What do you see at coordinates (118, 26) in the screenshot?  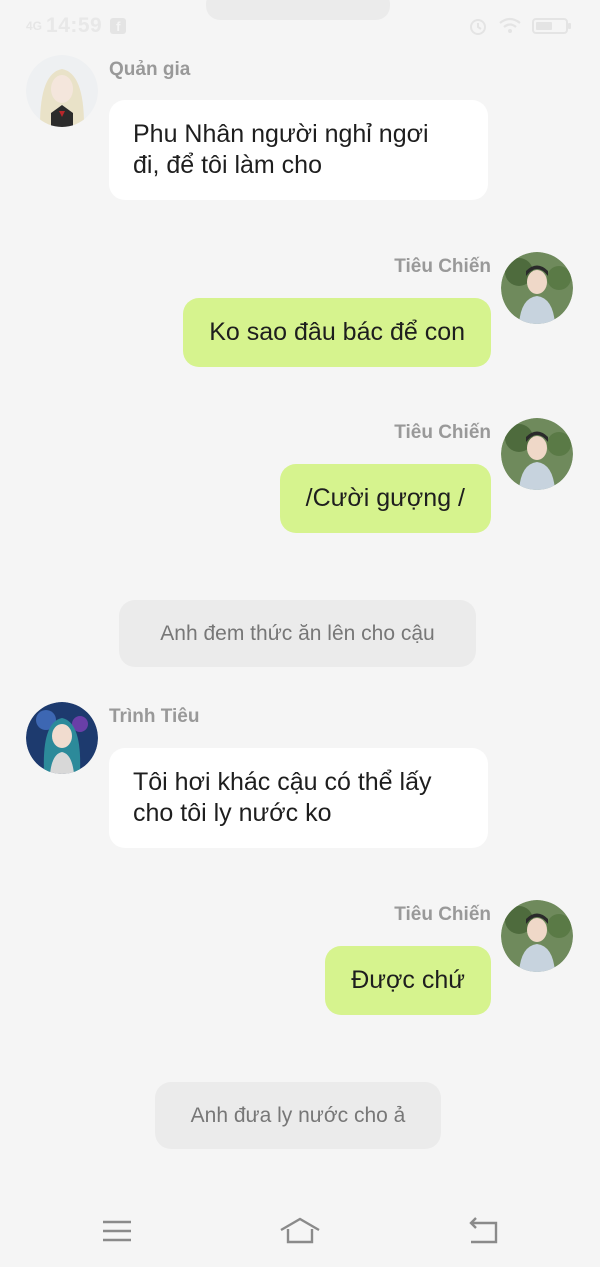 I see `facebook-notification-icon: f` at bounding box center [118, 26].